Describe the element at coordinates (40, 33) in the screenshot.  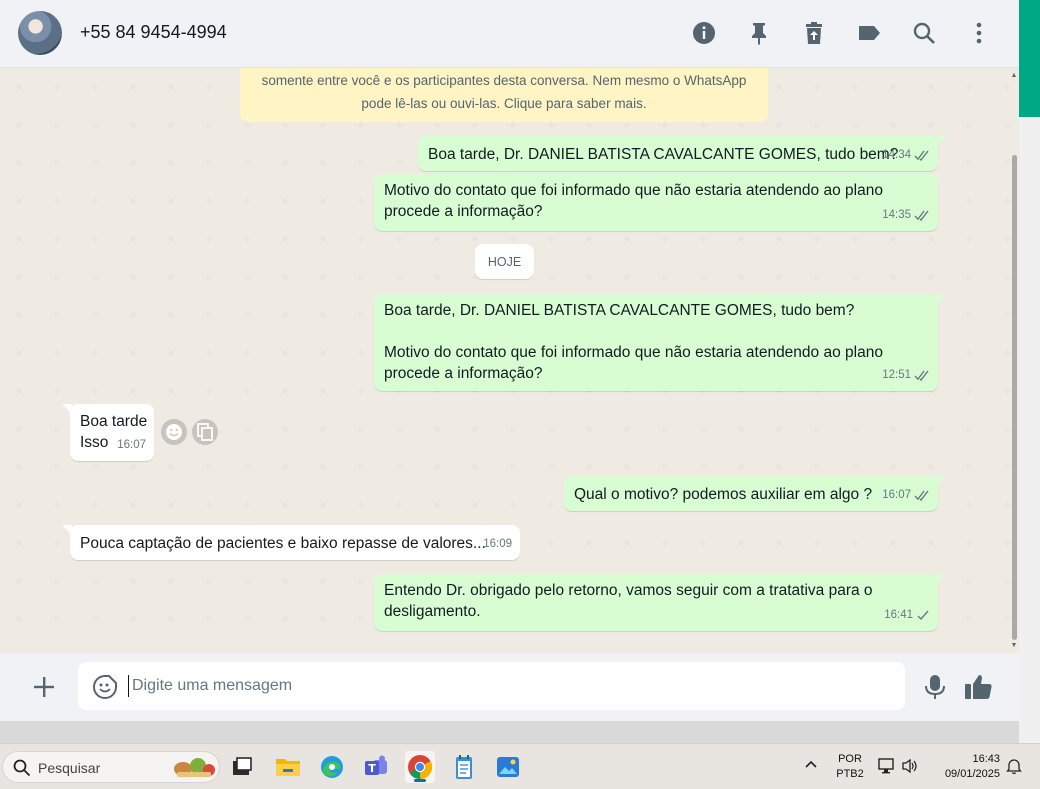
I see `contact-avatar` at that location.